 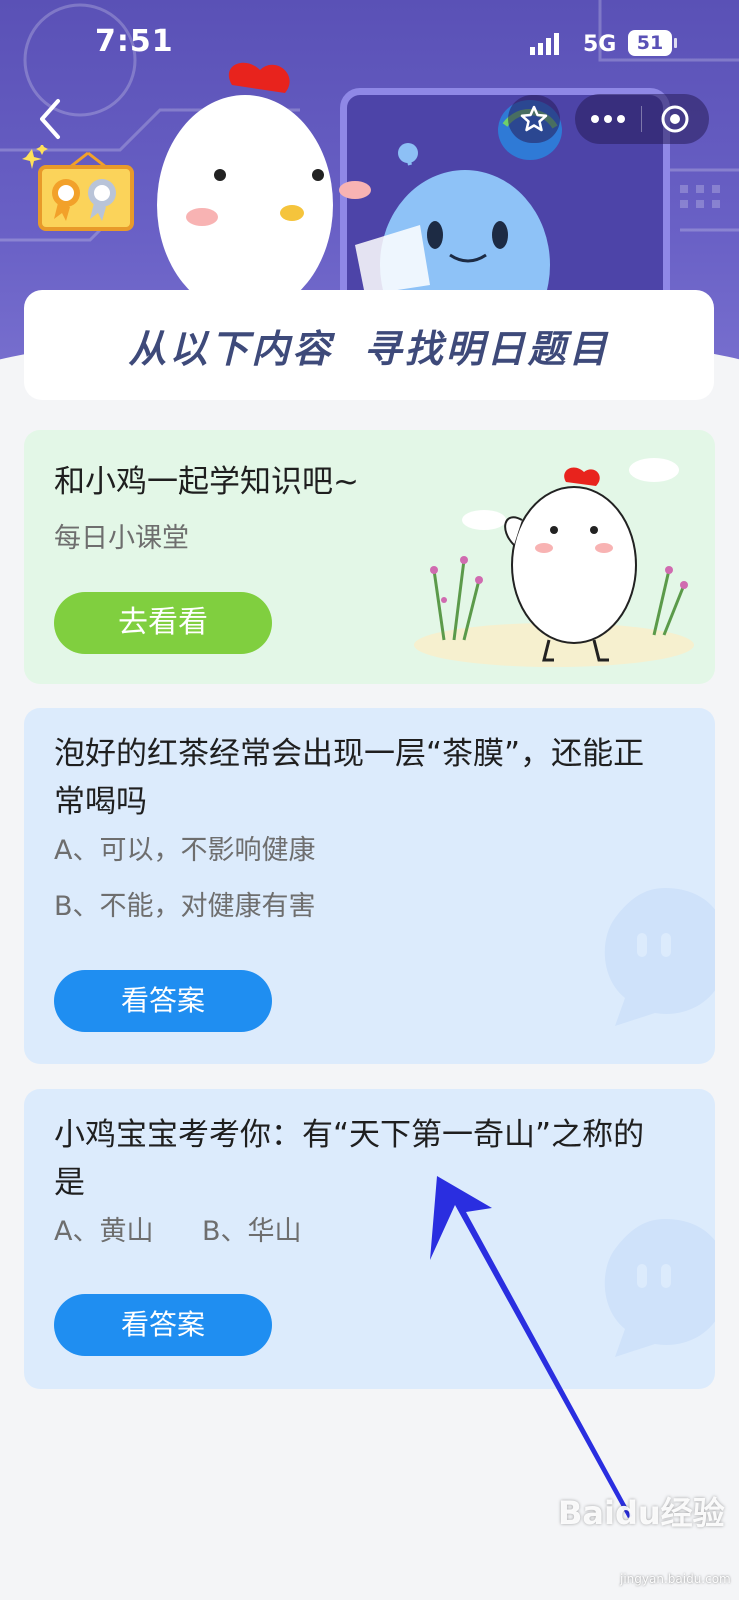 I want to click on back-button, so click(x=48, y=119).